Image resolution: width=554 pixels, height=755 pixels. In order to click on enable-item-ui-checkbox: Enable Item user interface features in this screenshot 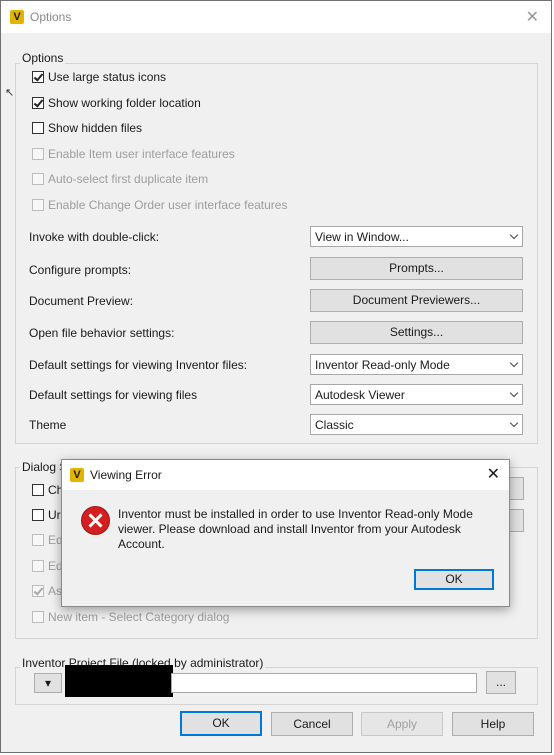, I will do `click(133, 154)`.